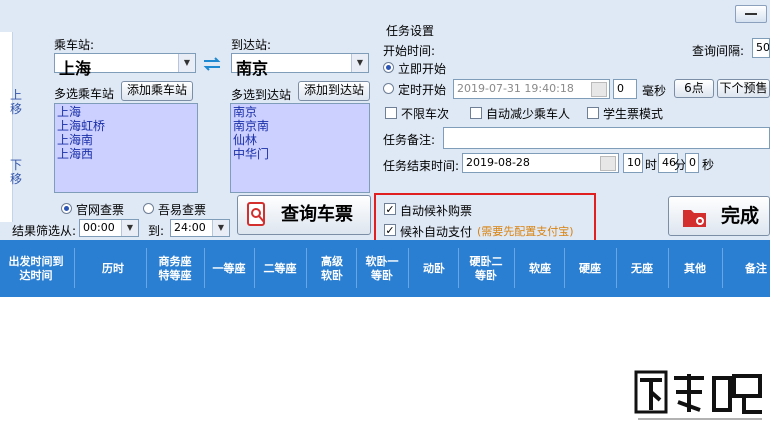 Image resolution: width=770 pixels, height=427 pixels. What do you see at coordinates (157, 91) in the screenshot?
I see `add-from-station-button: 添加乘车站` at bounding box center [157, 91].